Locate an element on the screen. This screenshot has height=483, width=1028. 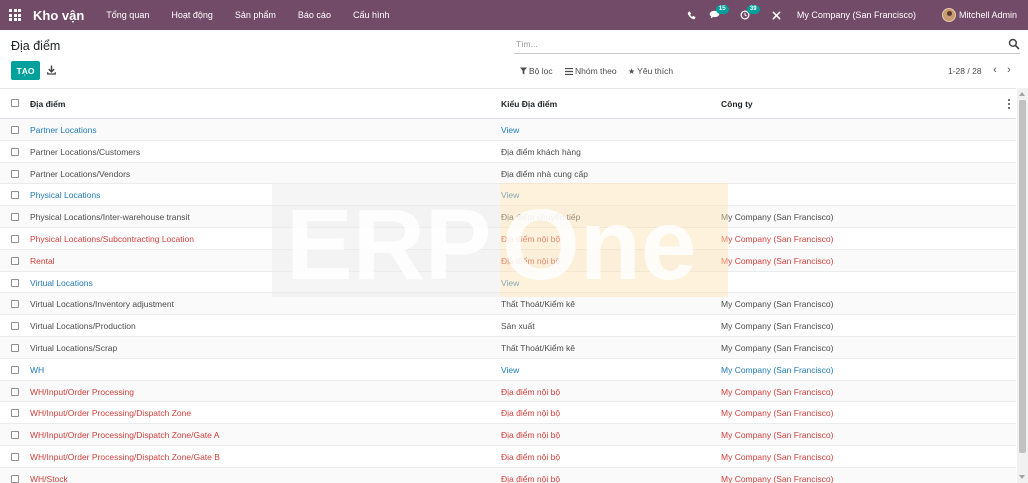
cell-location-type: Địa điểm khách hàng is located at coordinates (541, 151).